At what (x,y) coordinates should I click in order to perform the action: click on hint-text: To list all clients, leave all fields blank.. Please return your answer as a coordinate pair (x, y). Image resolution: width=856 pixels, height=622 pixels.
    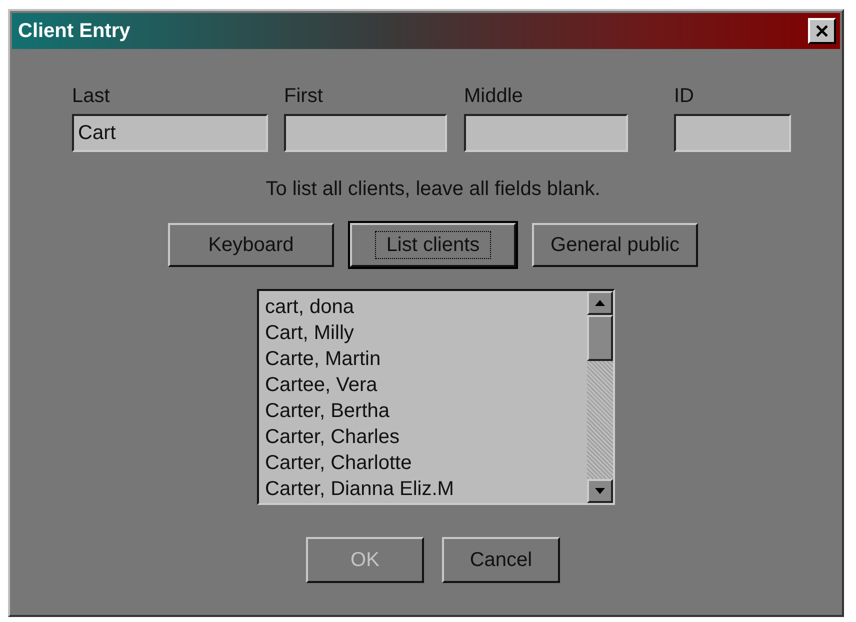
    Looking at the image, I should click on (433, 189).